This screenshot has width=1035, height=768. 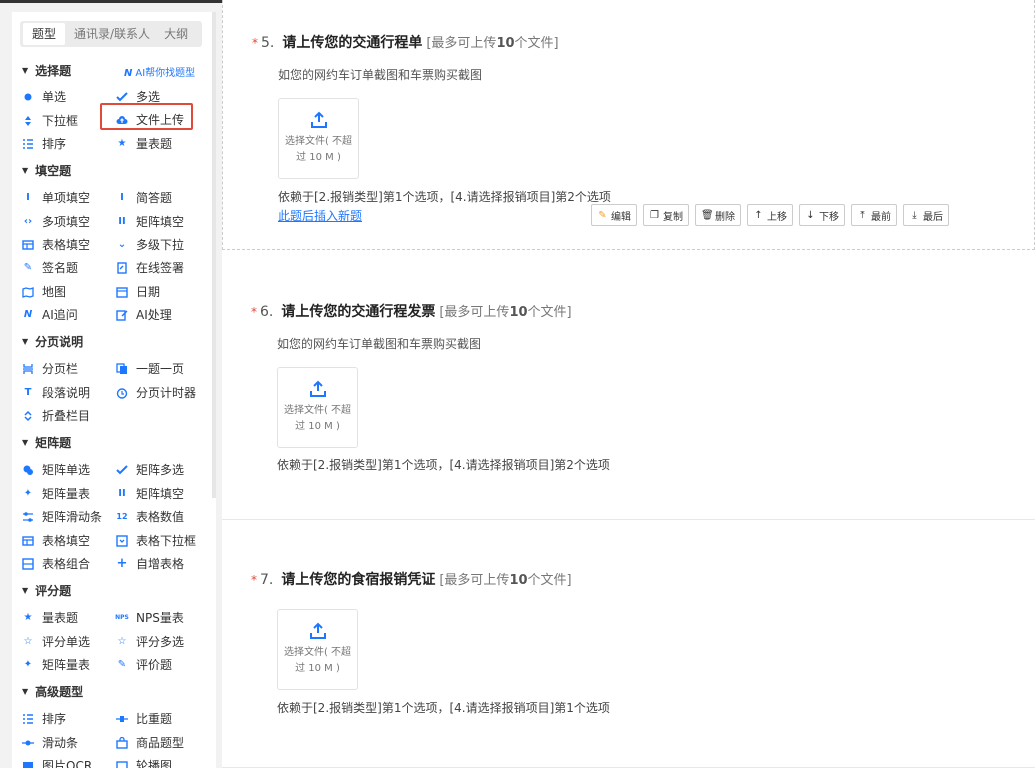 What do you see at coordinates (50, 267) in the screenshot?
I see `item-signature: ✎ 签名题` at bounding box center [50, 267].